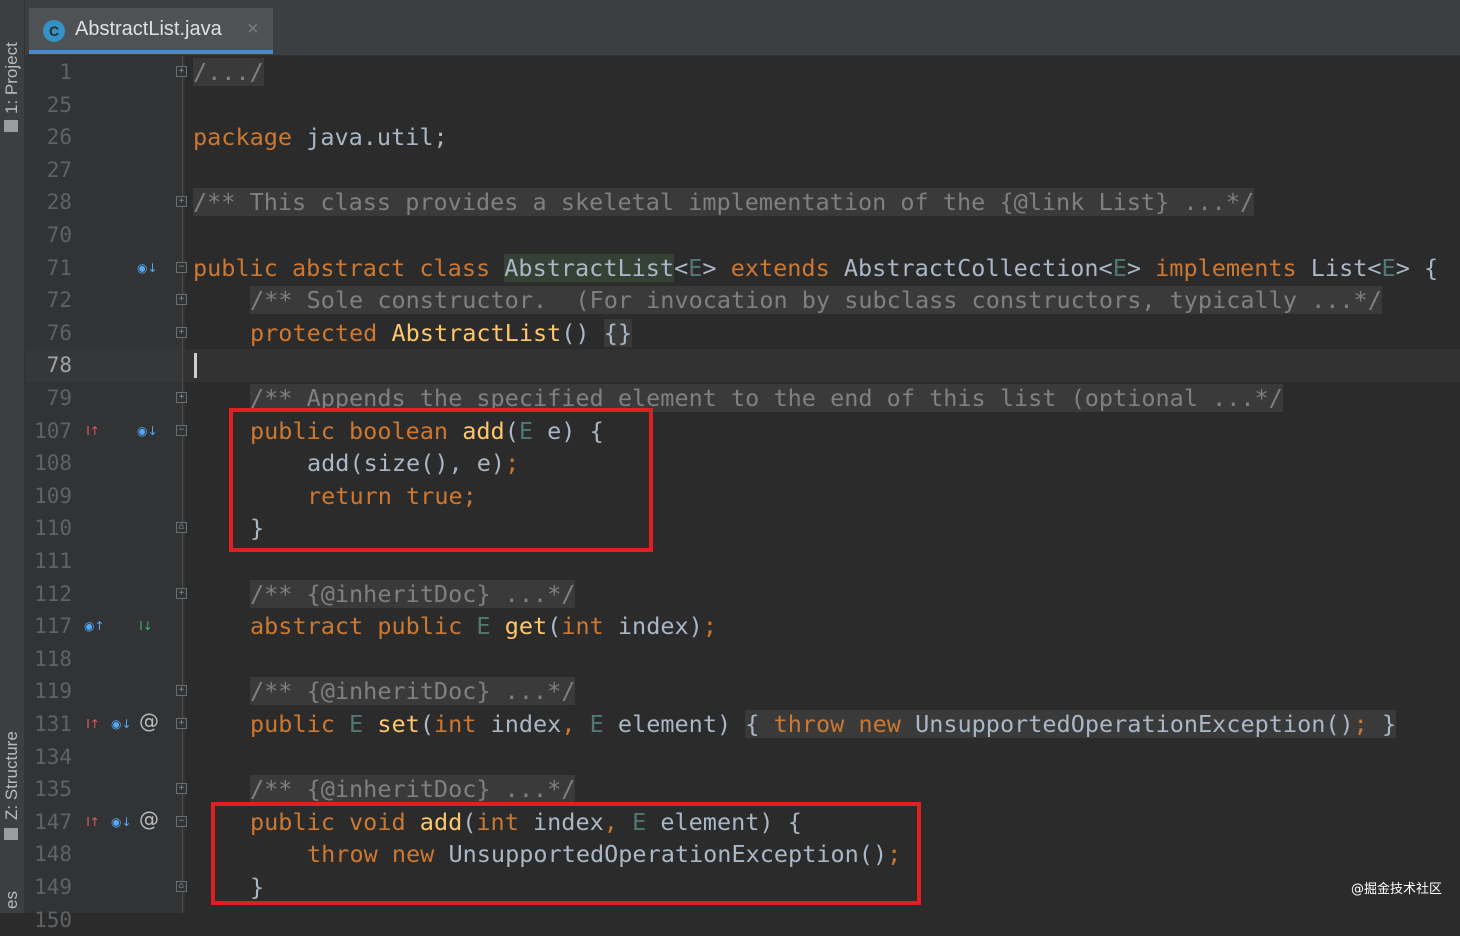 Image resolution: width=1460 pixels, height=936 pixels. What do you see at coordinates (1382, 724) in the screenshot?
I see `brace: }` at bounding box center [1382, 724].